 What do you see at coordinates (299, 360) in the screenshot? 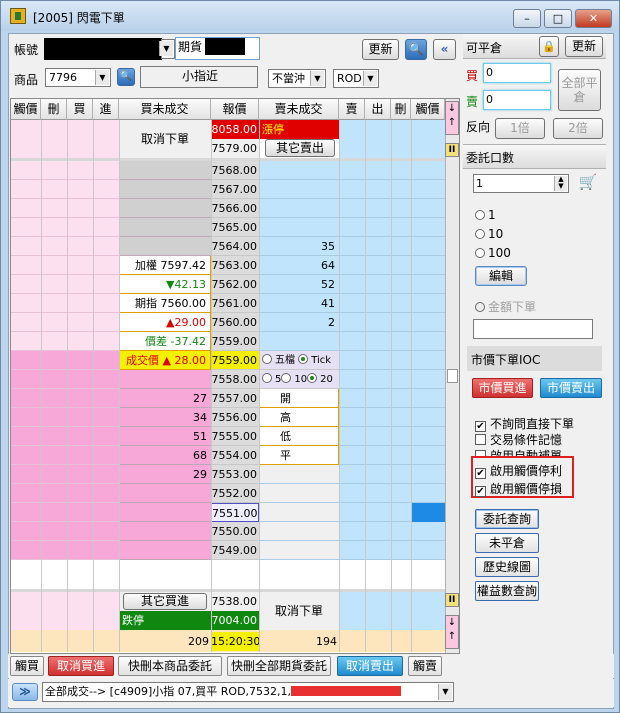
I see `depth-option-cell: 五檔 Tick` at bounding box center [299, 360].